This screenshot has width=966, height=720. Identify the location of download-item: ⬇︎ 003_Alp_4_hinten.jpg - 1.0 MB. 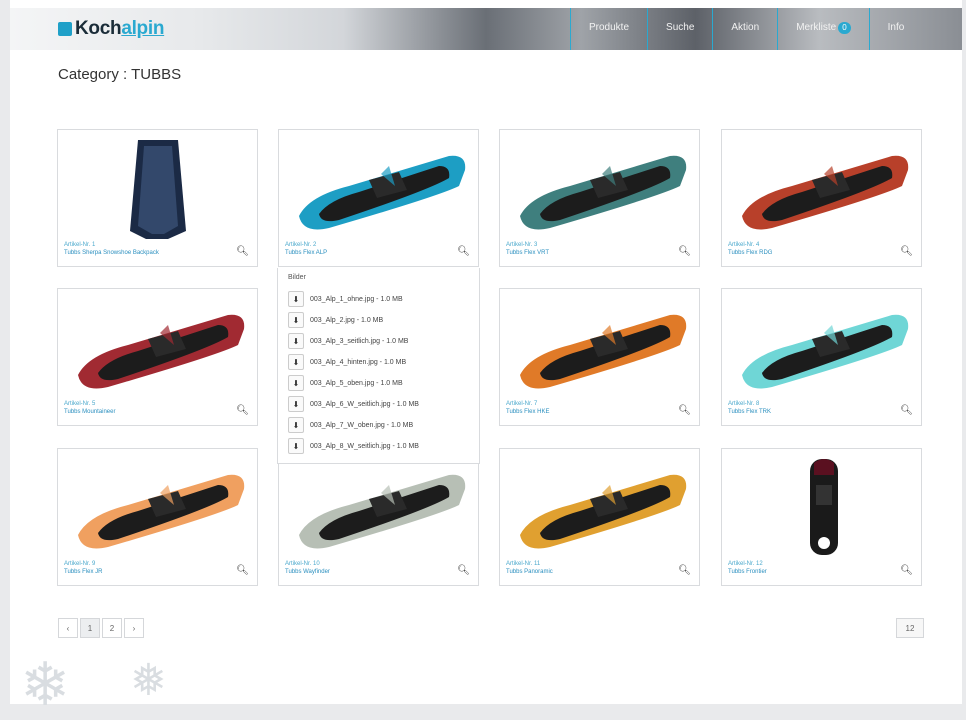
(380, 362).